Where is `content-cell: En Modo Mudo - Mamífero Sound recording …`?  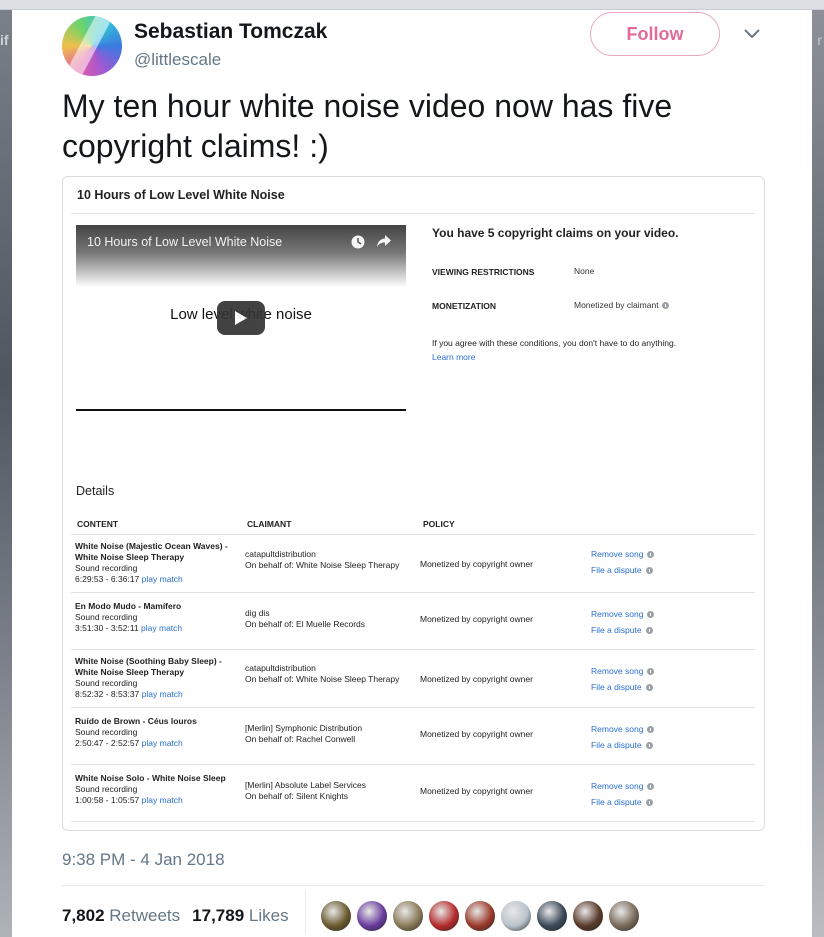 content-cell: En Modo Mudo - Mamífero Sound recording … is located at coordinates (157, 617).